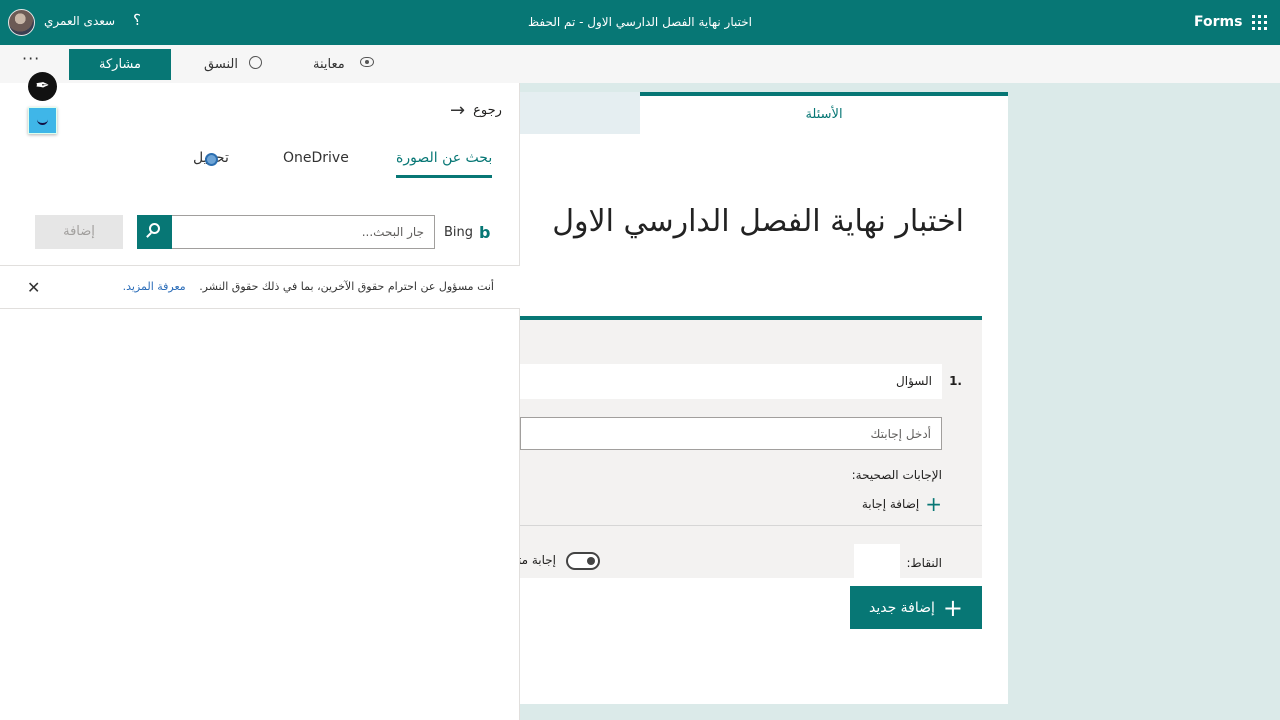  Describe the element at coordinates (955, 381) in the screenshot. I see `question-number: 1.` at that location.